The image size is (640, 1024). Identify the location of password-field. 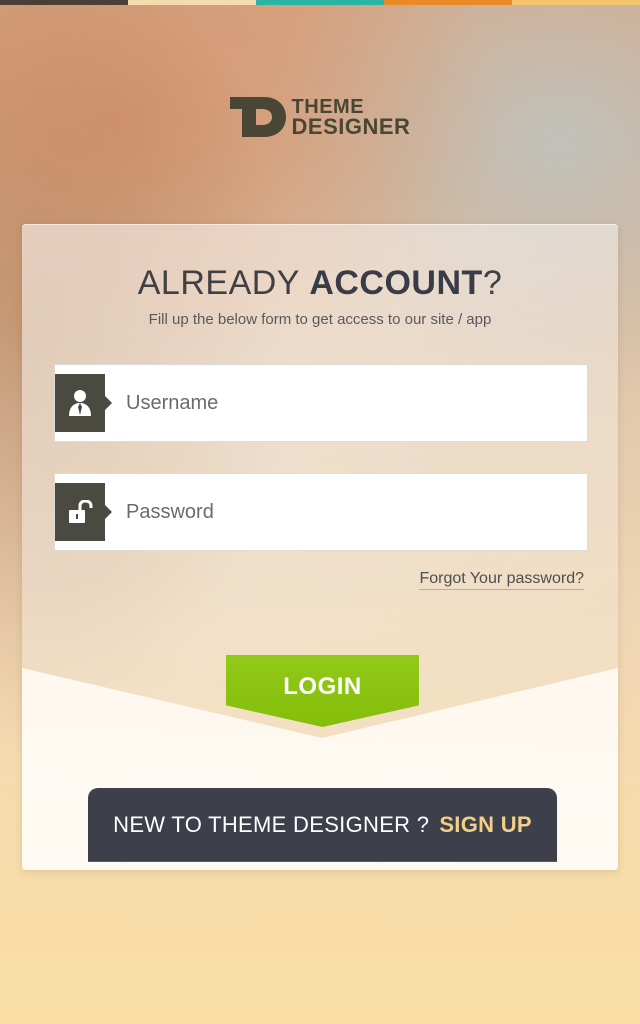
(321, 512).